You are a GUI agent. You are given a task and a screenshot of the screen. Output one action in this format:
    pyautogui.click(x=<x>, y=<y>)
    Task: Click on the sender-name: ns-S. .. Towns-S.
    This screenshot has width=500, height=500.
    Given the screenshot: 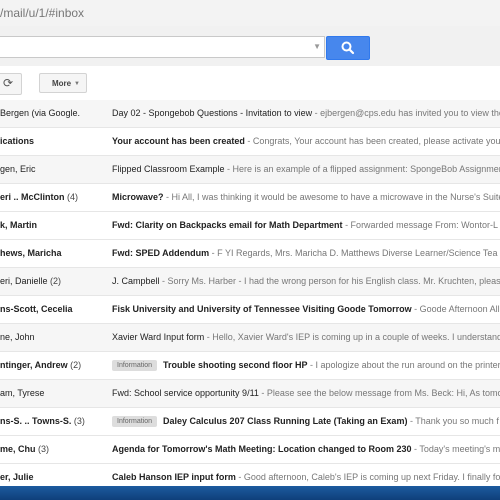 What is the action you would take?
    pyautogui.click(x=36, y=421)
    